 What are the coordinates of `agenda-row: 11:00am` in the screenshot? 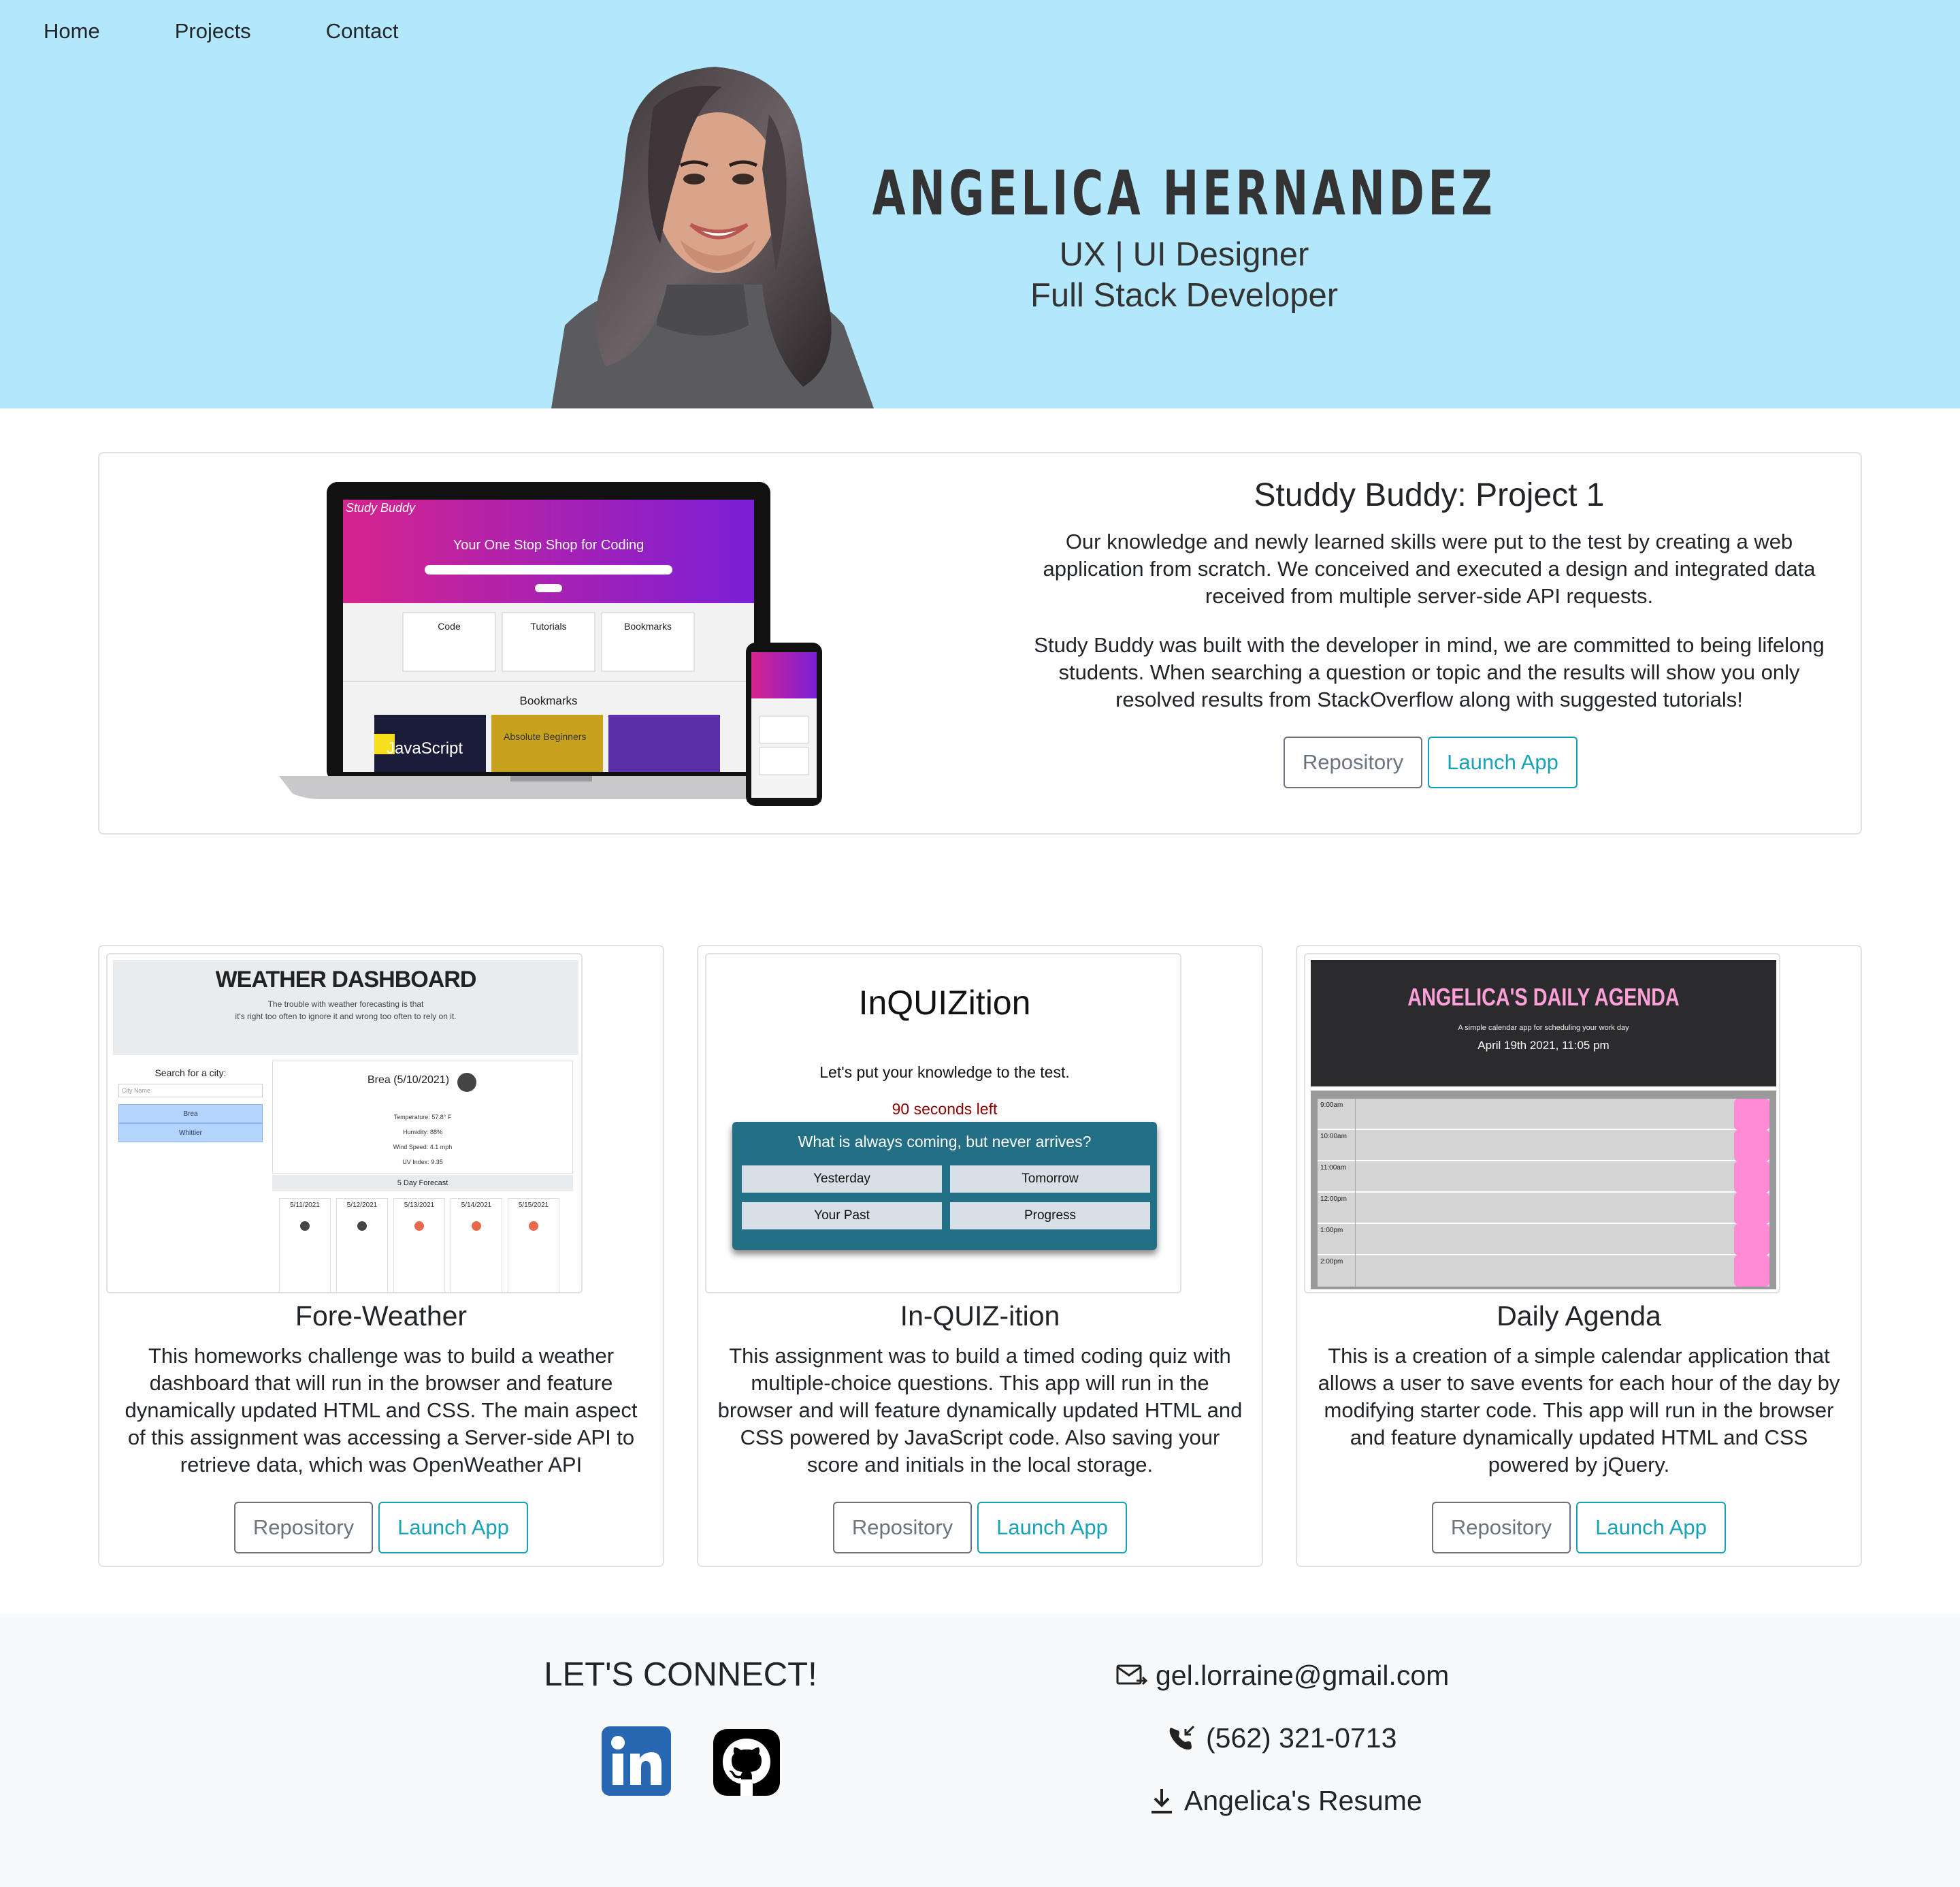 It's located at (1543, 1177).